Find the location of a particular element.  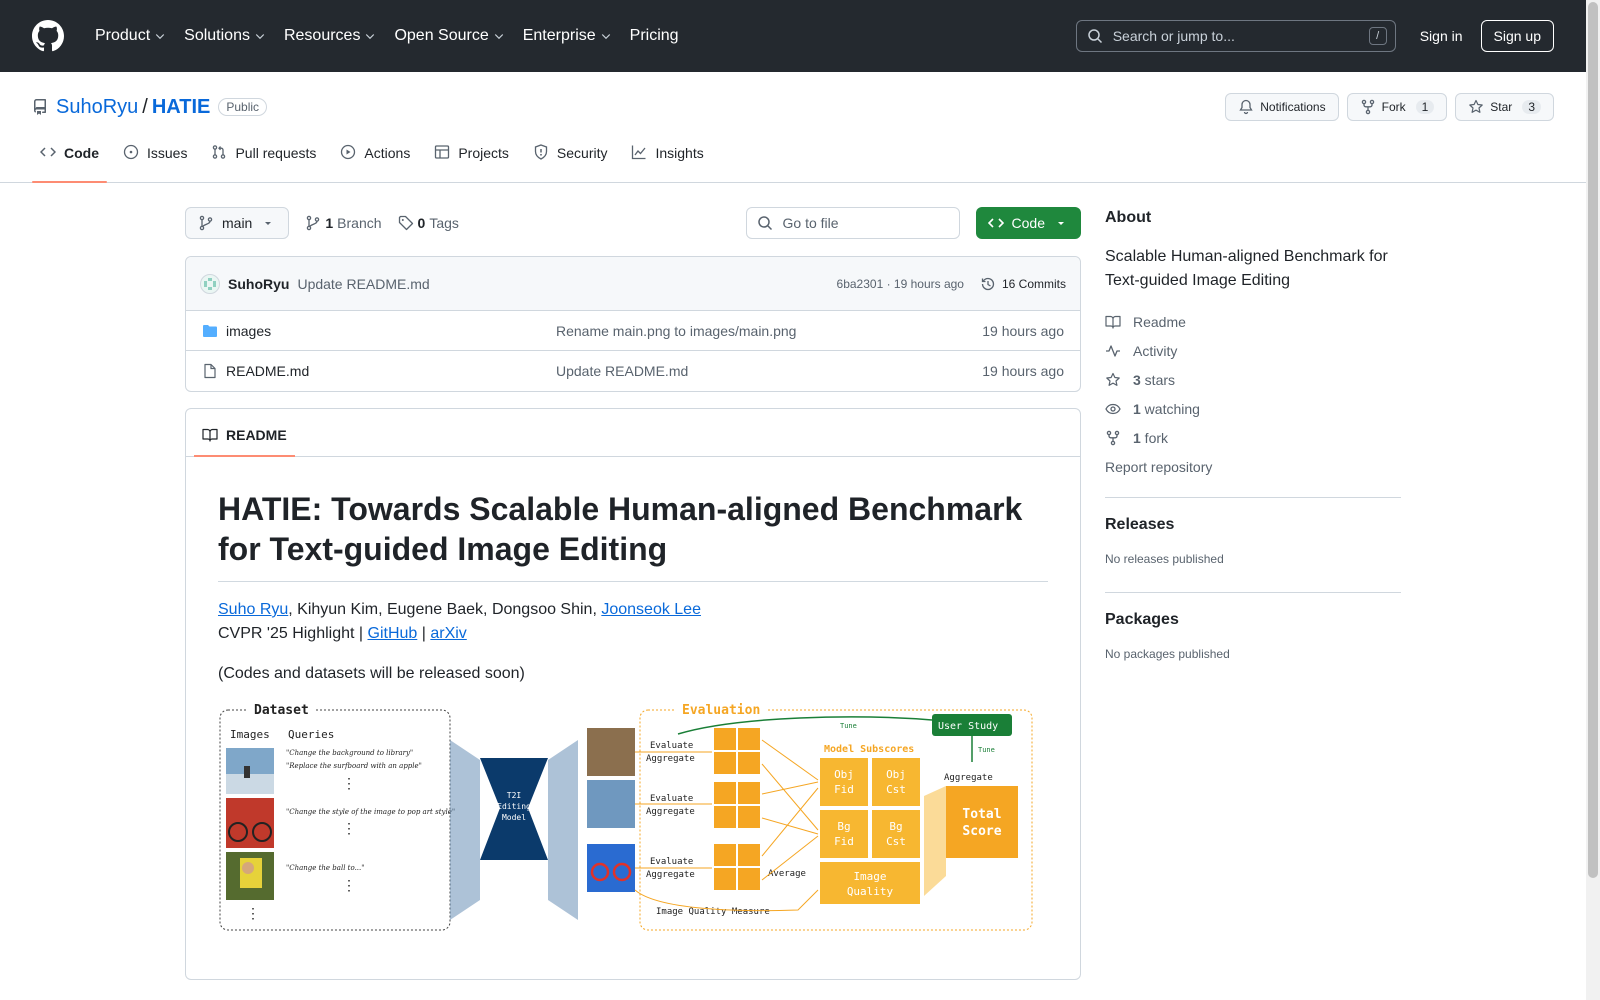

file-commit-link: Rename main.png to images/main.png is located at coordinates (769, 331).